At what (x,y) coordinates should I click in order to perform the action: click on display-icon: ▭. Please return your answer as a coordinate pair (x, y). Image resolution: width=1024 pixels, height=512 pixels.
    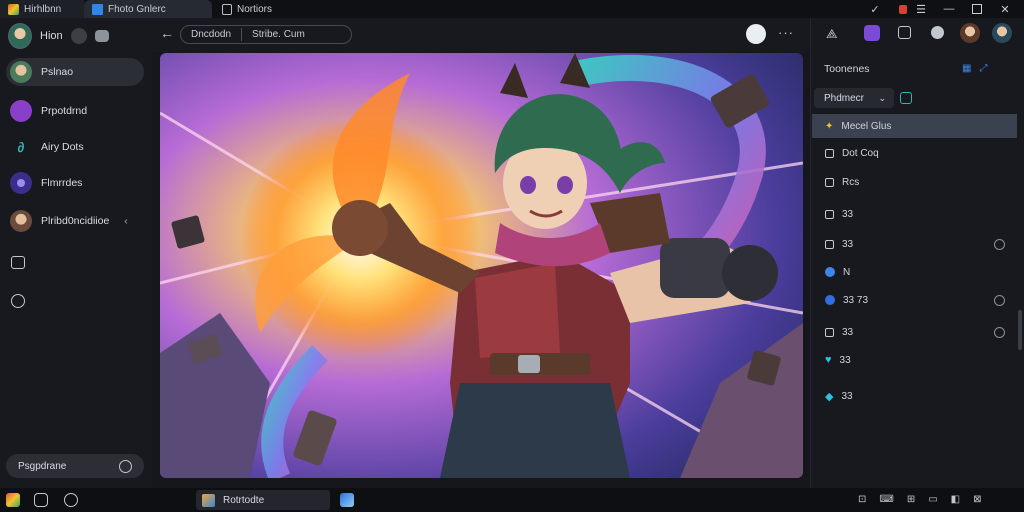
    Looking at the image, I should click on (932, 499).